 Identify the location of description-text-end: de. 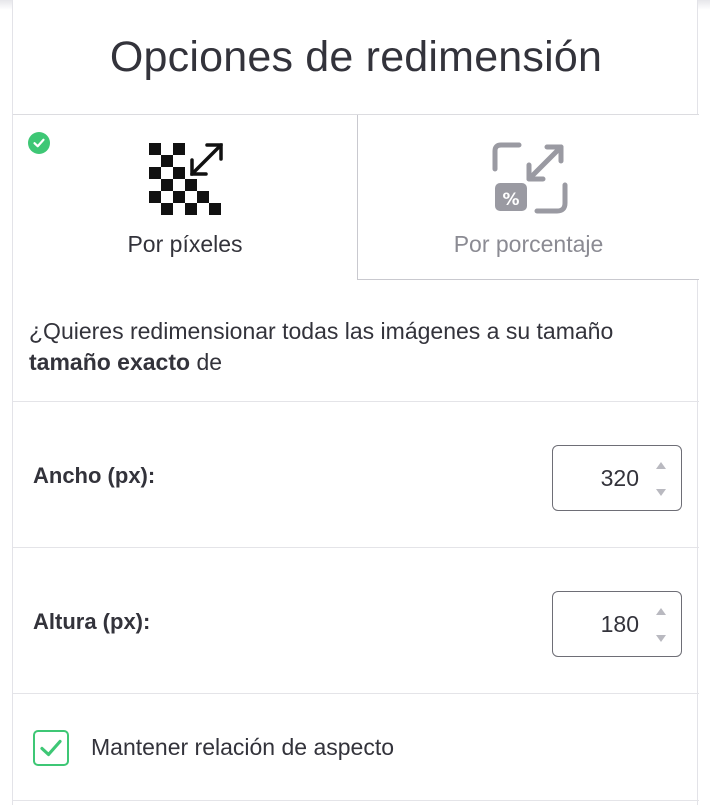
(206, 362).